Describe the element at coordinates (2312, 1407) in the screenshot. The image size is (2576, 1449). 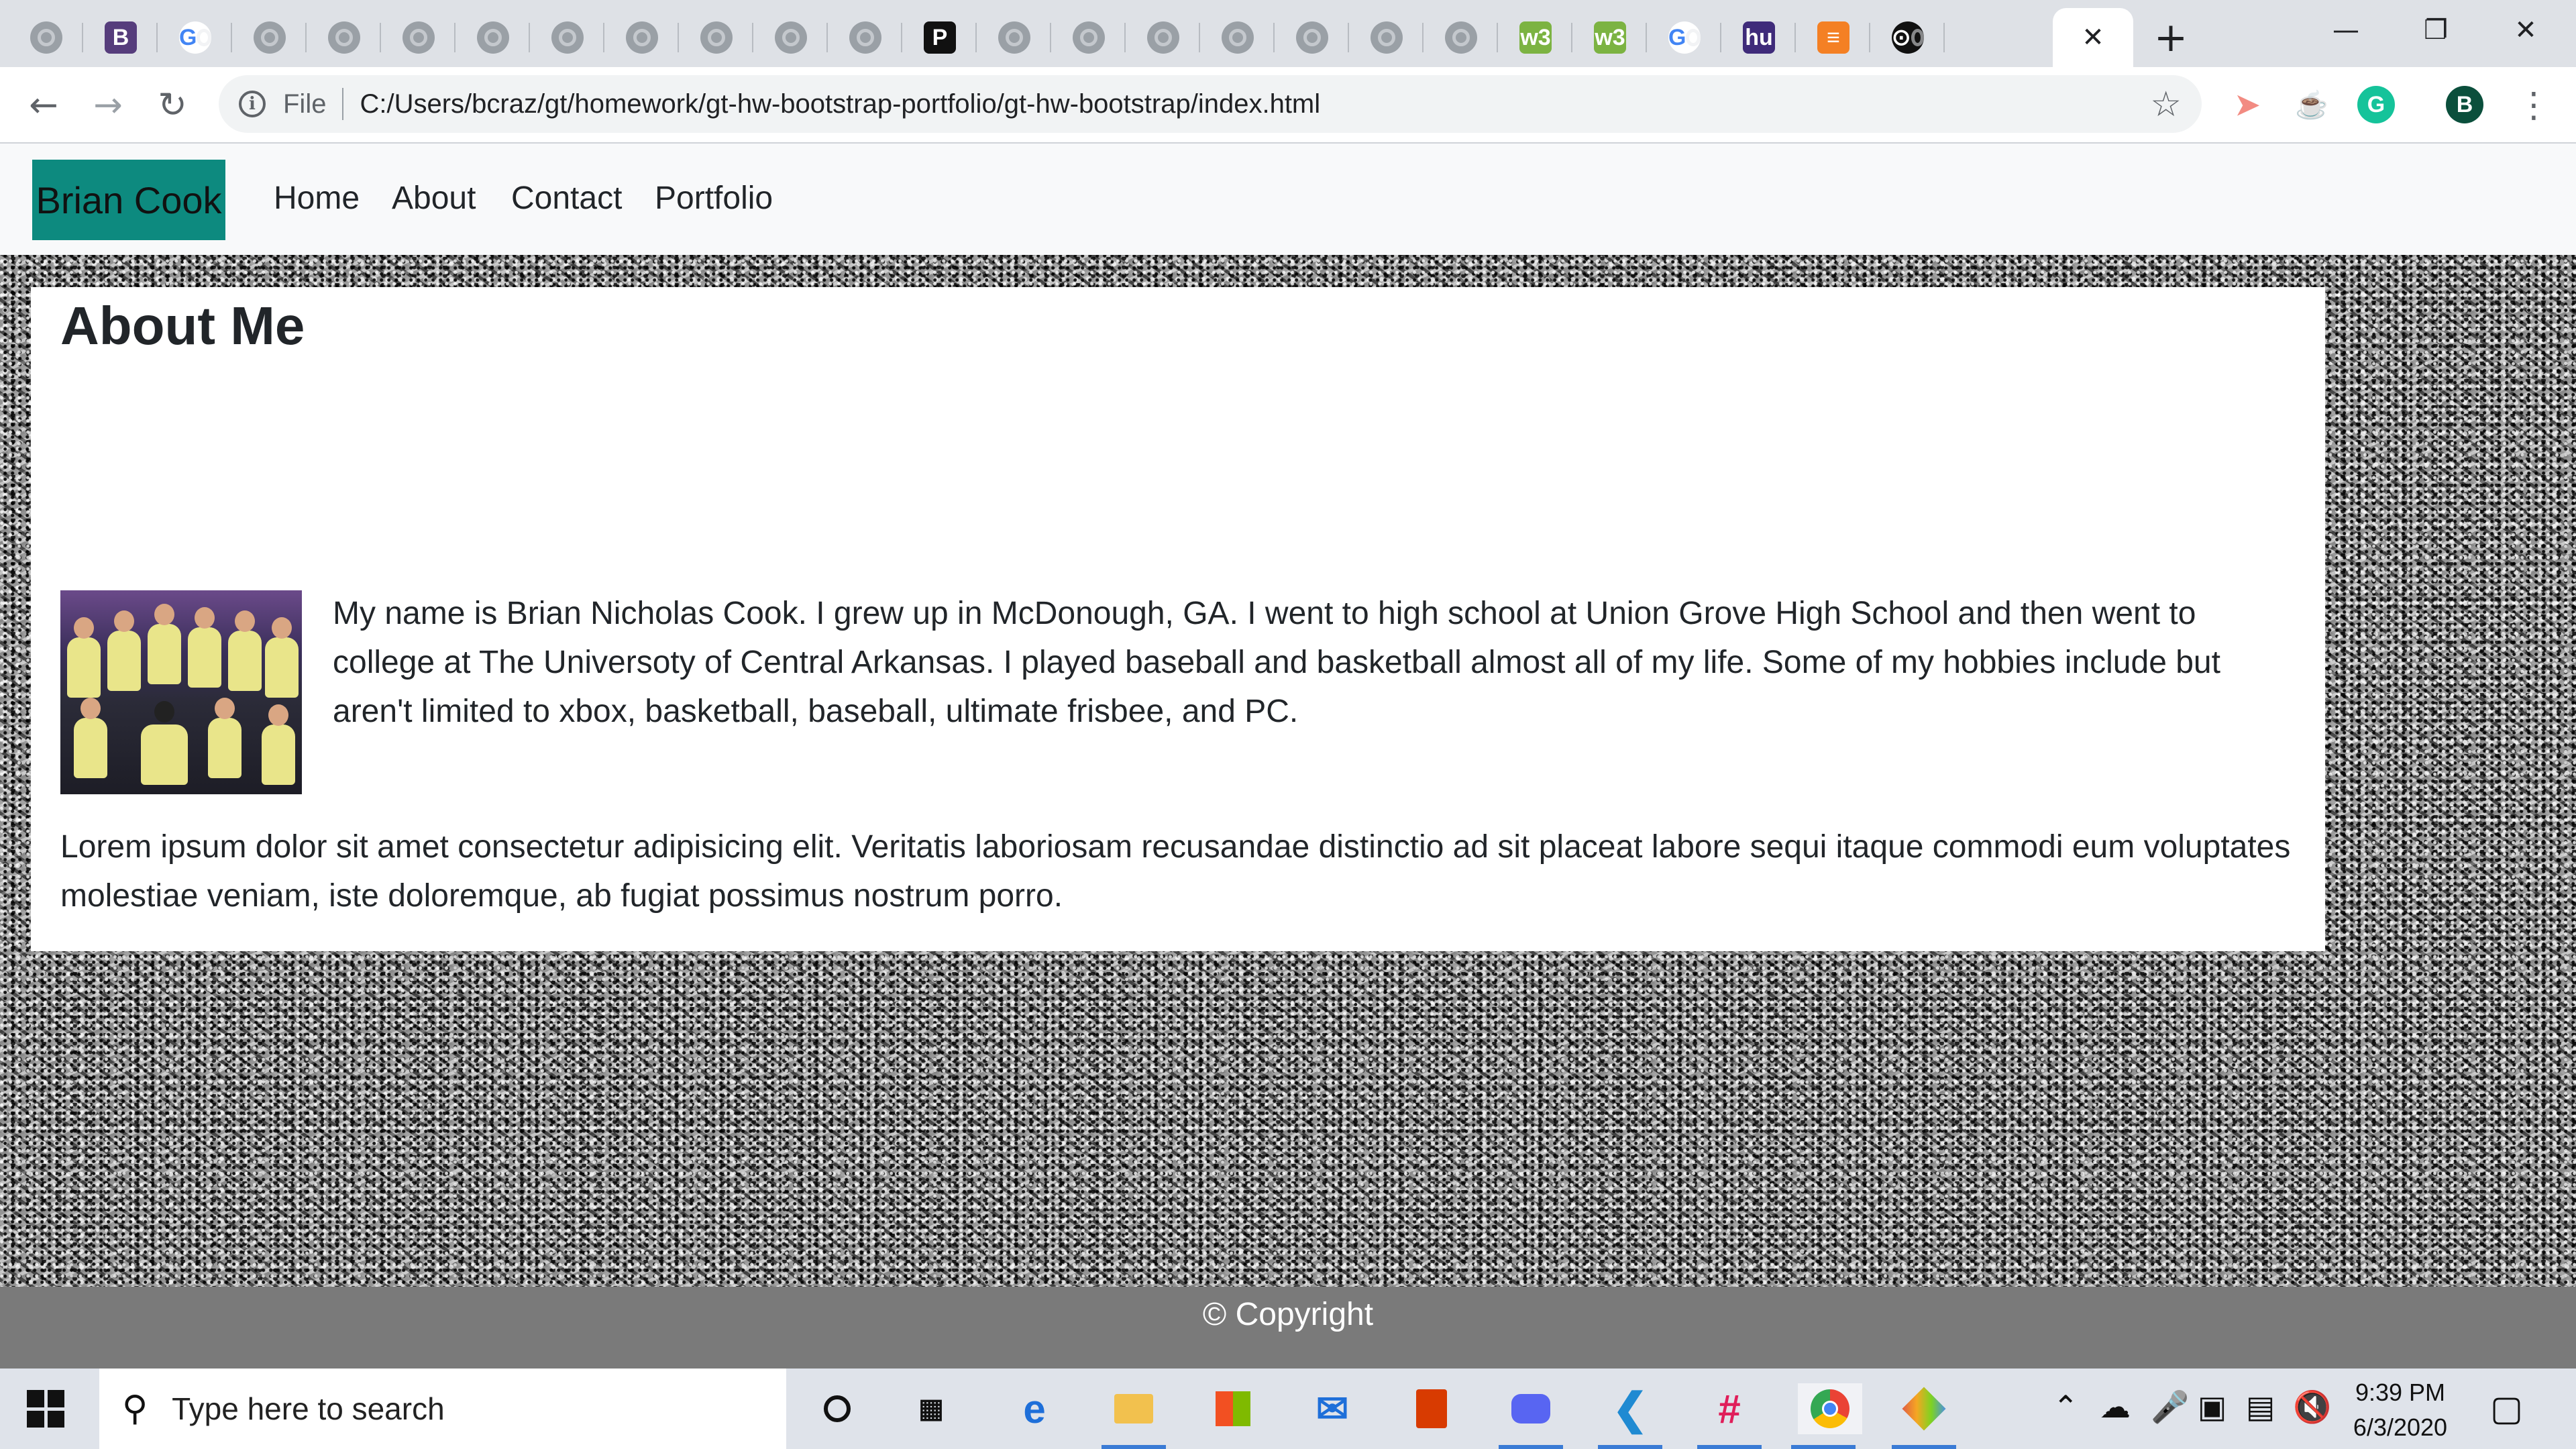
I see `volume-muted-icon: 🔇` at that location.